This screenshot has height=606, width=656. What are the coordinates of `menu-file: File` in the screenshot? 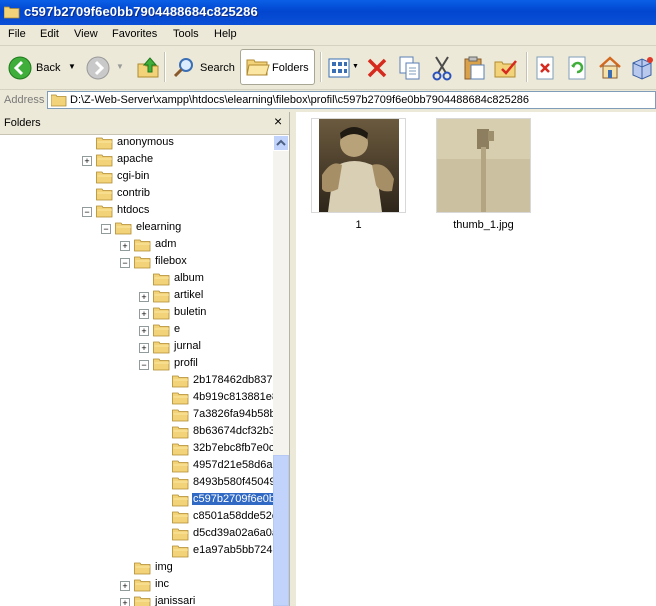 It's located at (17, 34).